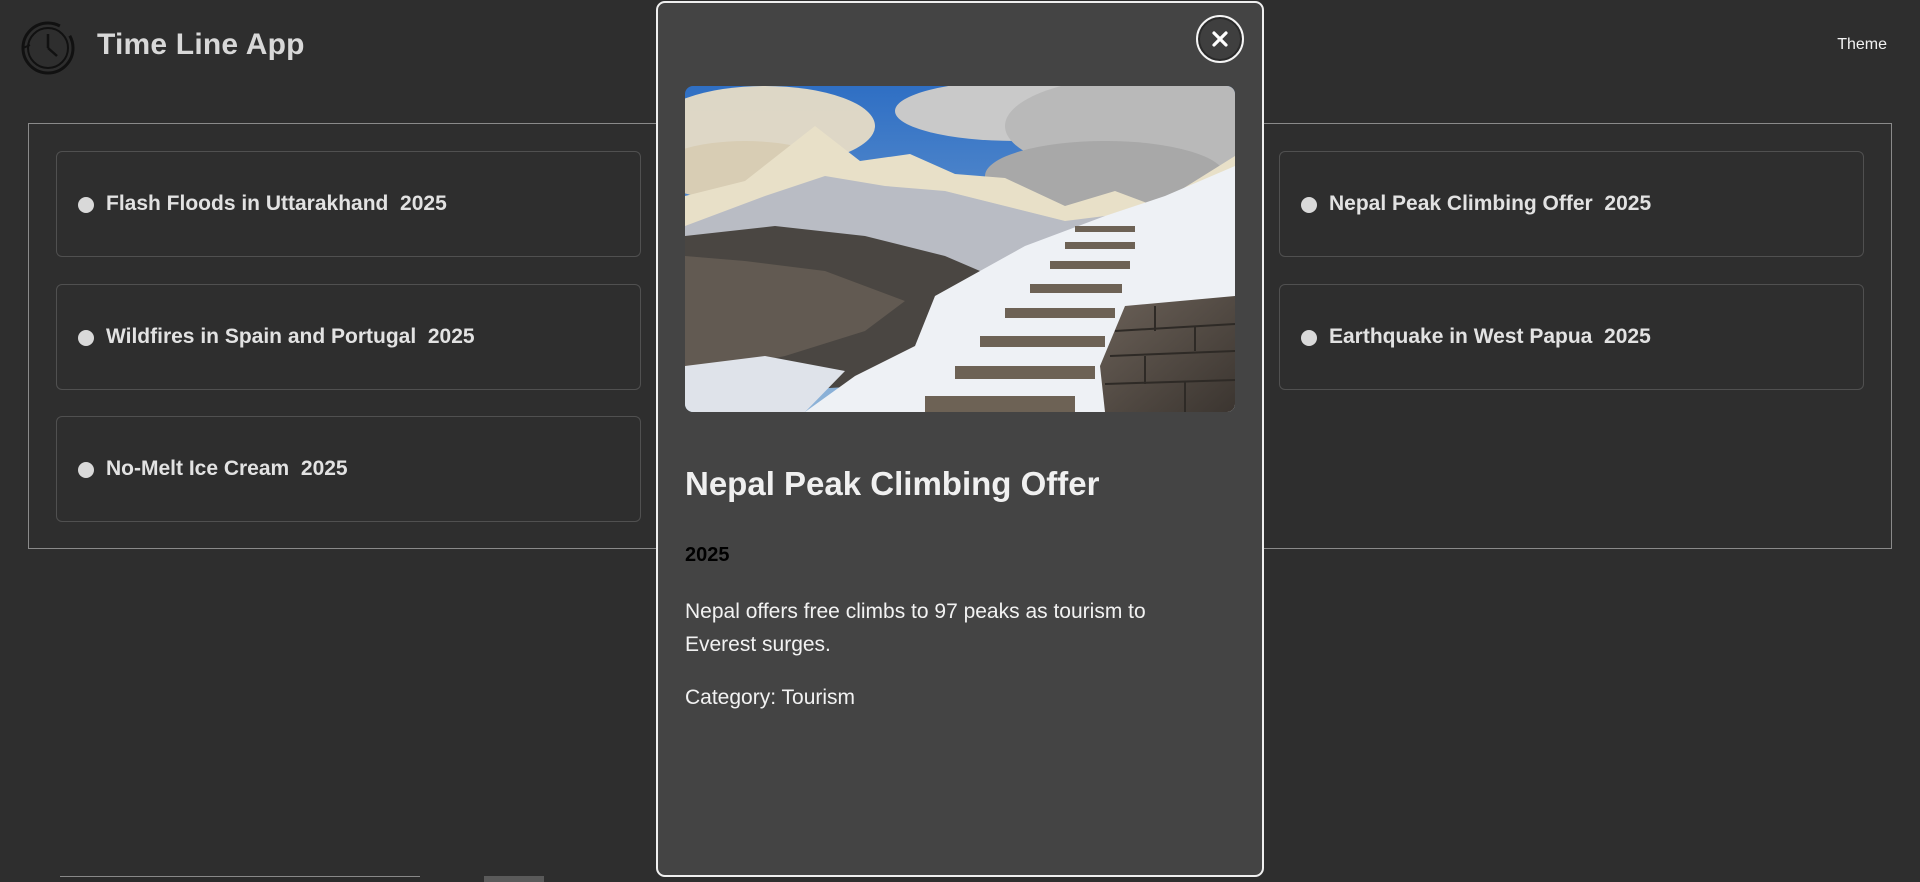 The height and width of the screenshot is (882, 1920). I want to click on event-card: Earthquake in West Papua 2025, so click(1571, 337).